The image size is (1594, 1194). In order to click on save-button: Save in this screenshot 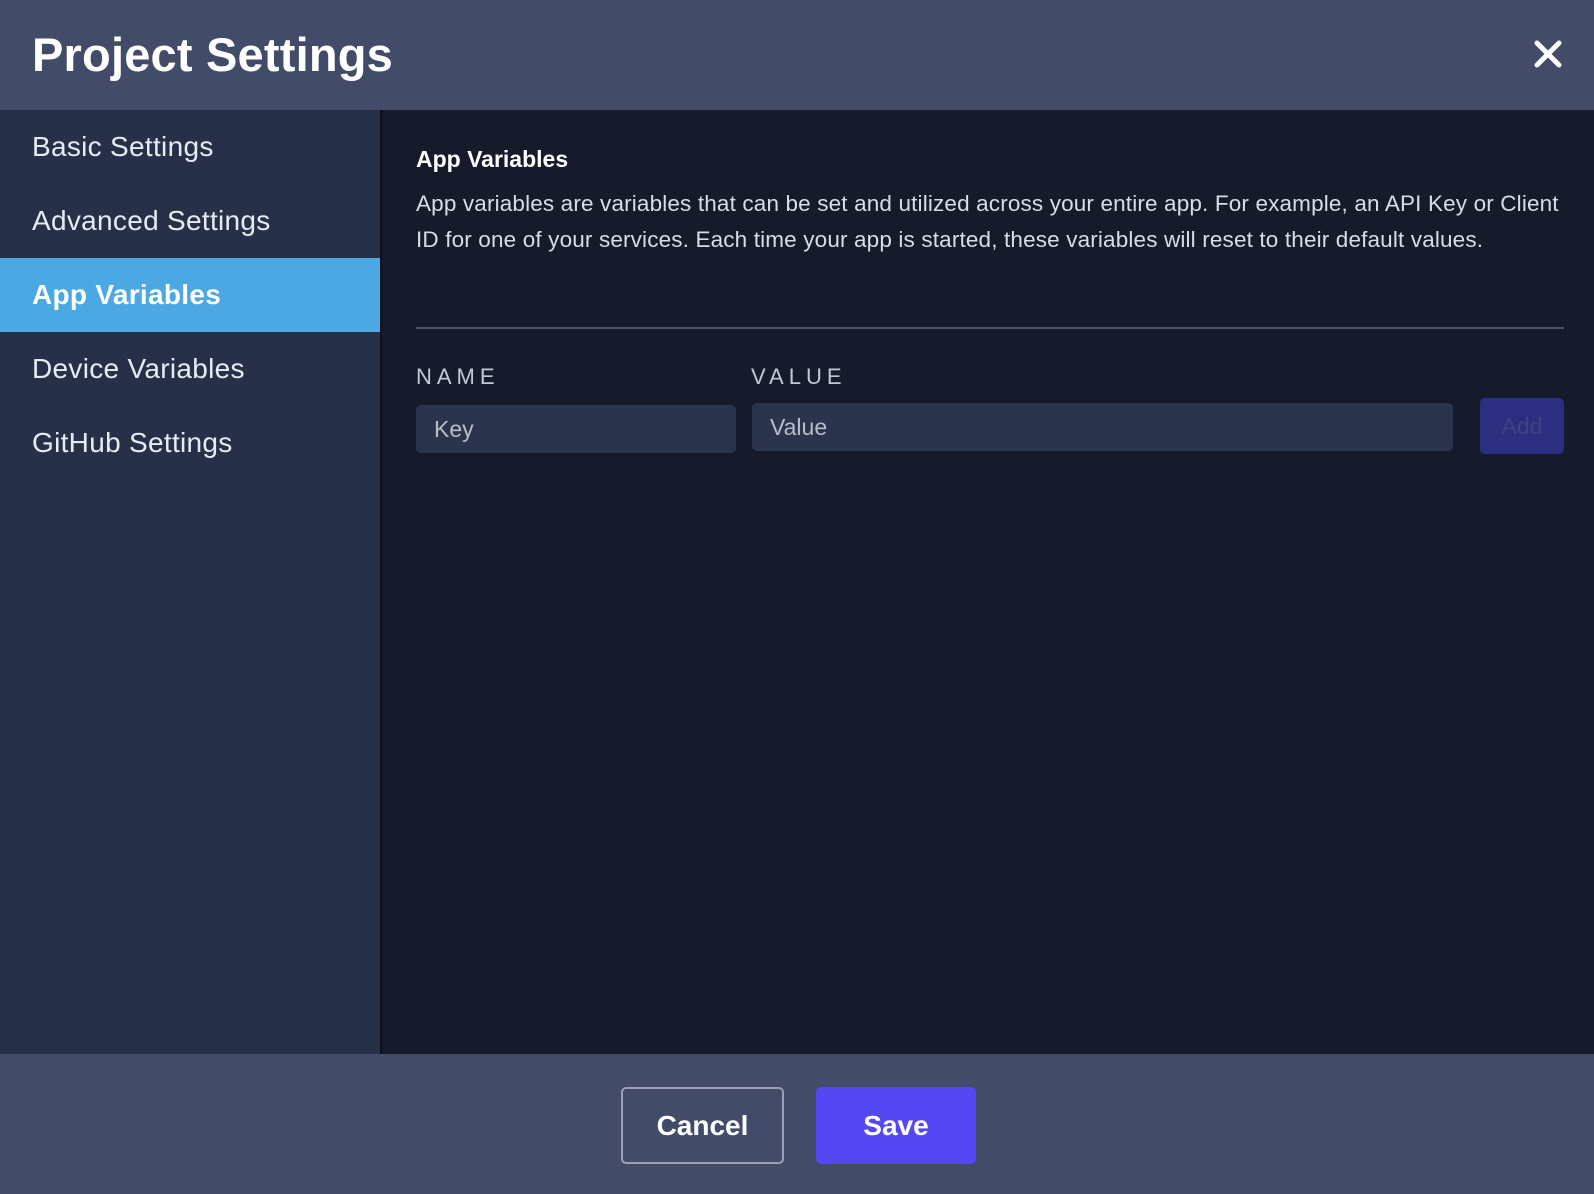, I will do `click(896, 1125)`.